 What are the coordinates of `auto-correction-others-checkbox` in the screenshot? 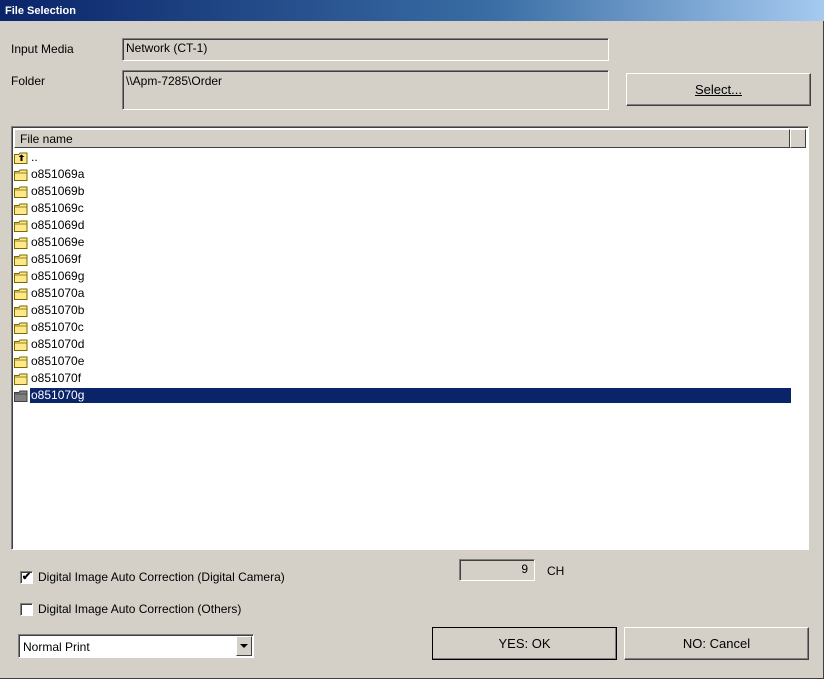 It's located at (26, 609).